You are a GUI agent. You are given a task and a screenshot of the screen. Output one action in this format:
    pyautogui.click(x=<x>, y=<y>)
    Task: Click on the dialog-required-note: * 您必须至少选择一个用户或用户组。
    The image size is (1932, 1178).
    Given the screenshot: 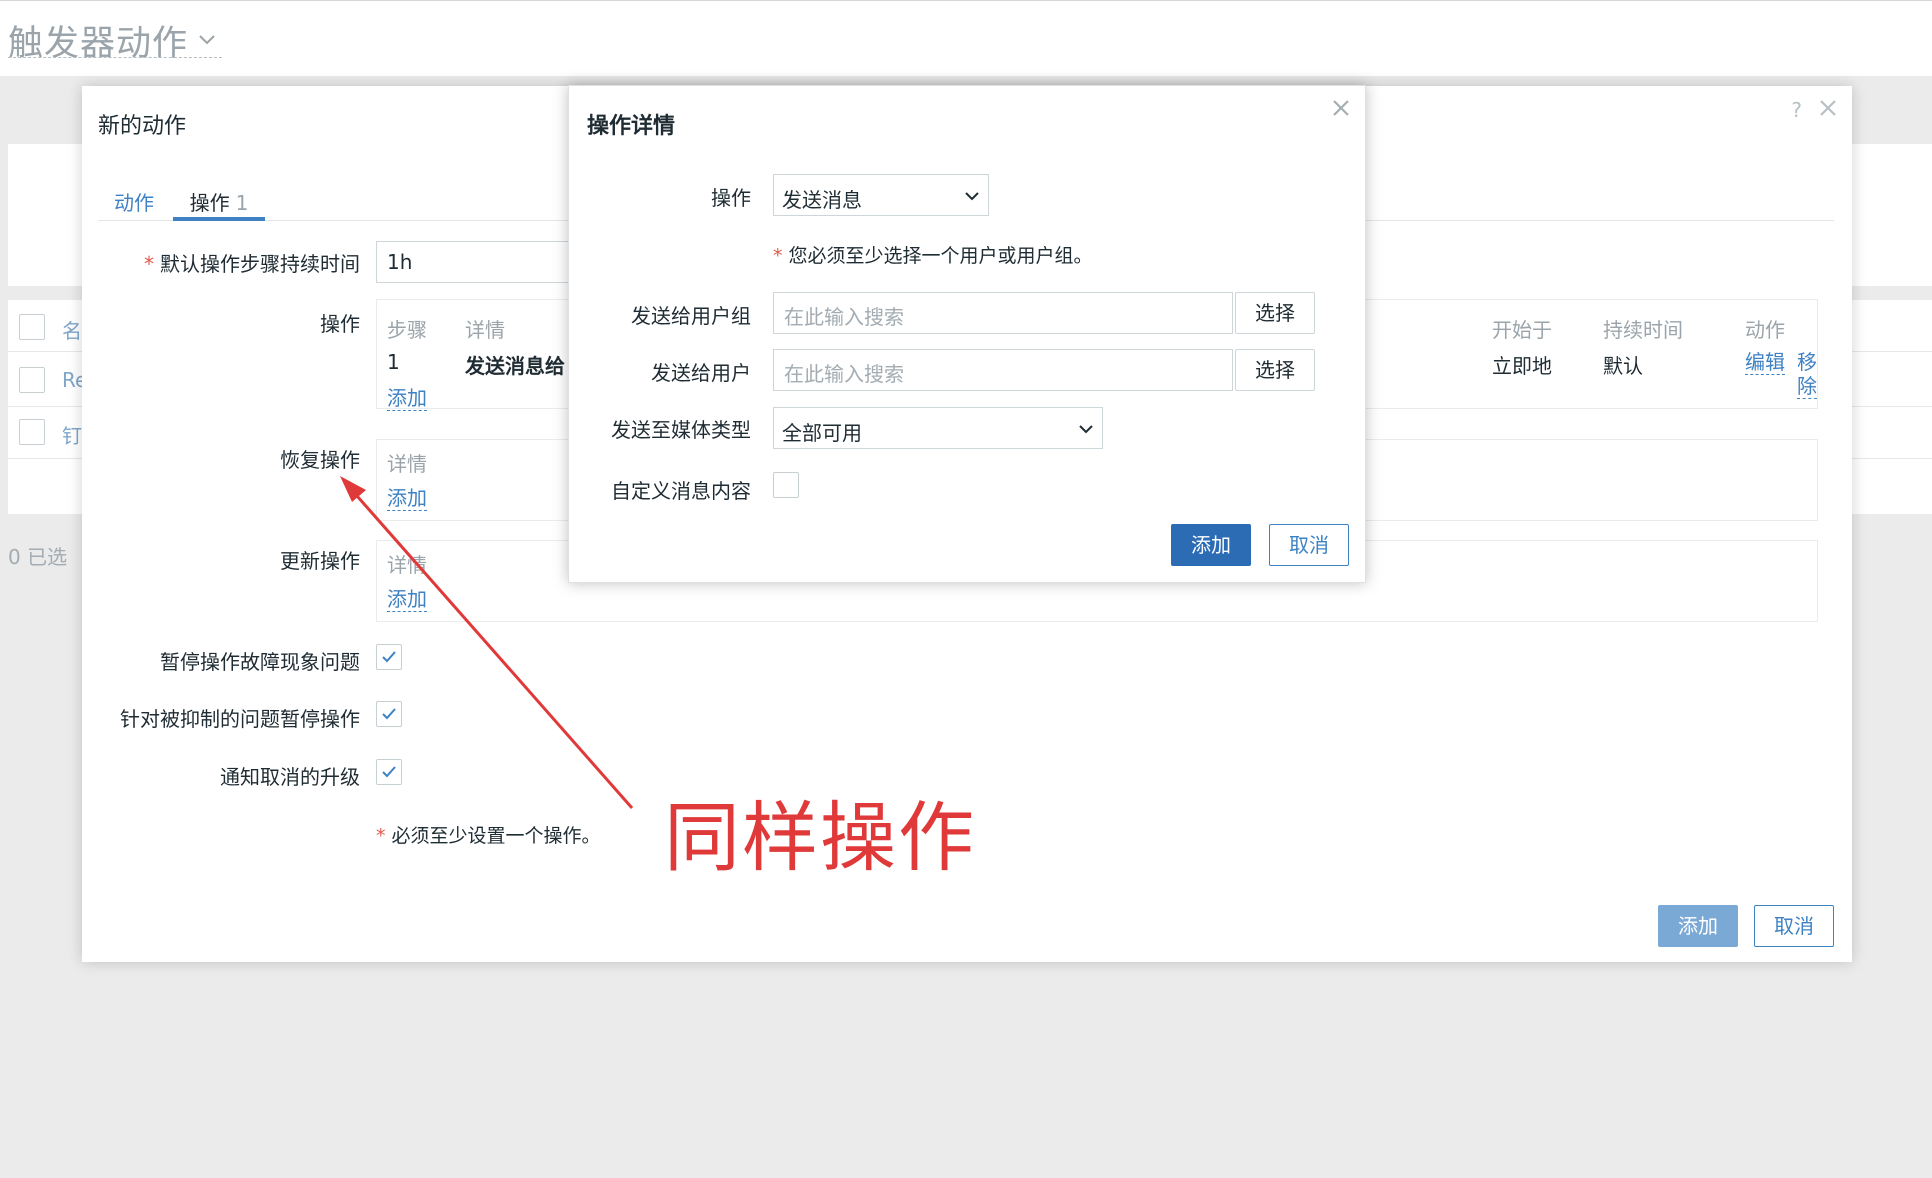 What is the action you would take?
    pyautogui.click(x=933, y=256)
    